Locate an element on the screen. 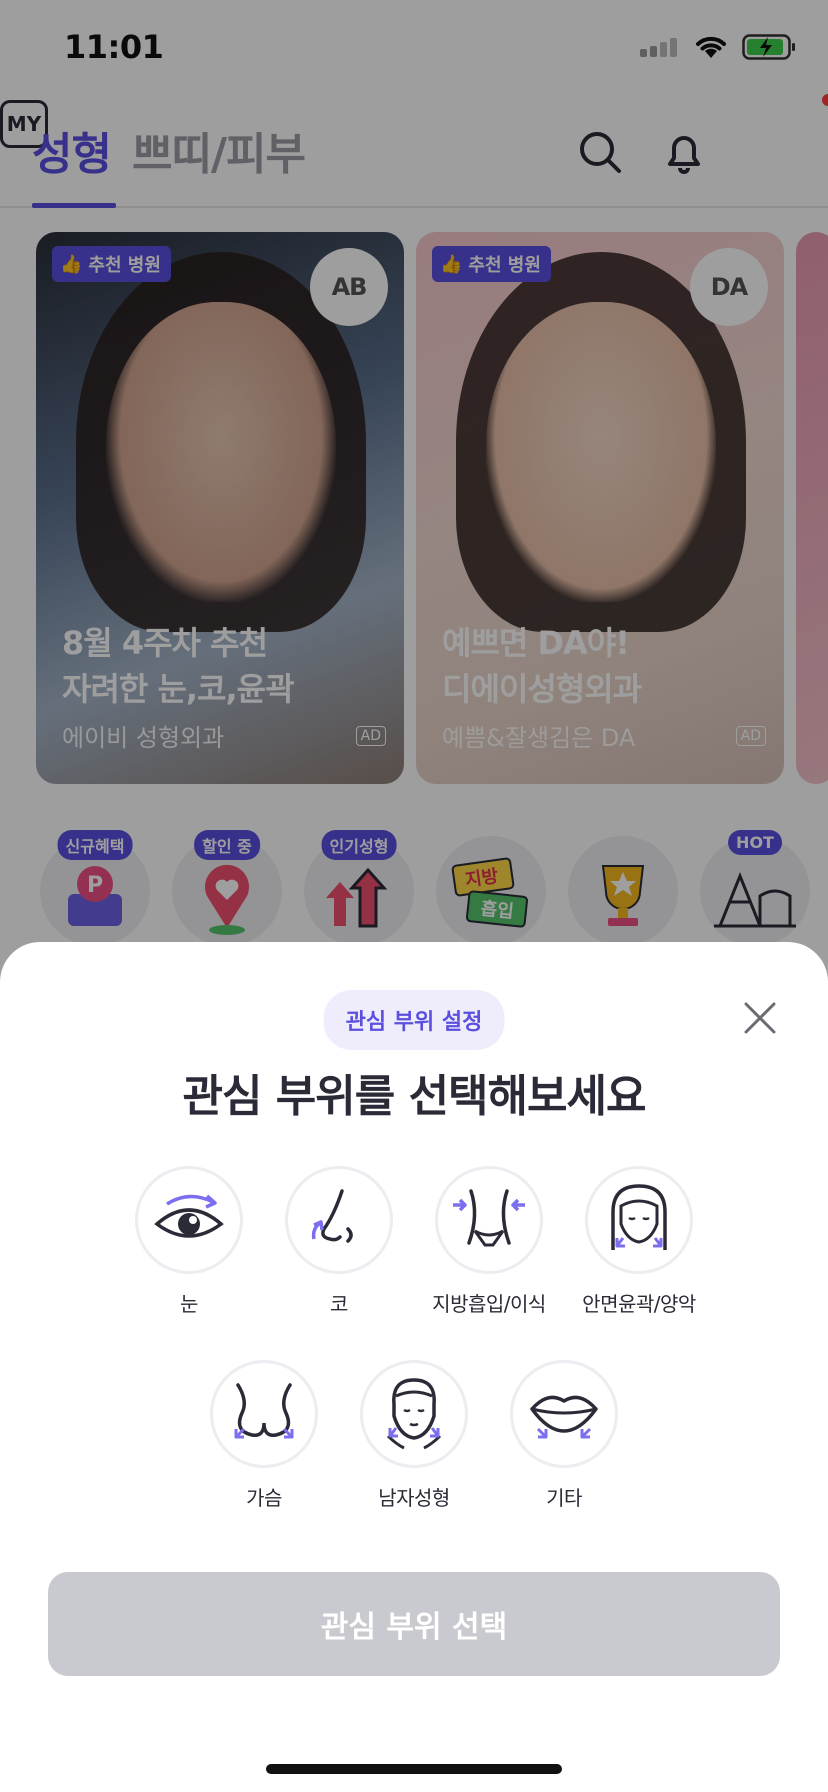  part-label: 코 is located at coordinates (339, 1304).